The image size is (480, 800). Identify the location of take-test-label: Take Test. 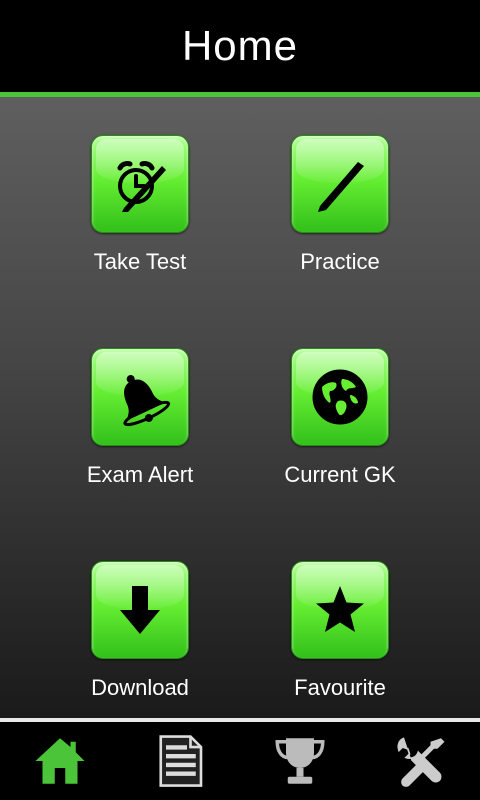
(140, 261).